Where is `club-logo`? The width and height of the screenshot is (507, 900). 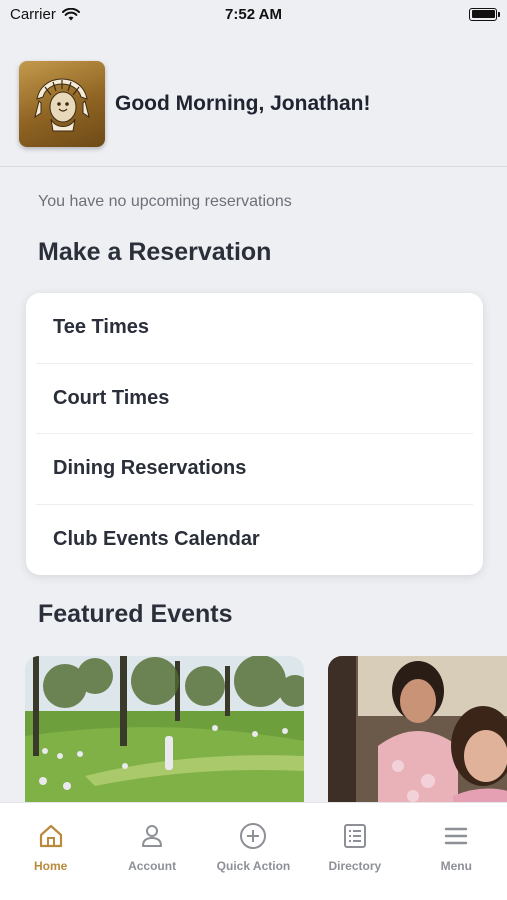 club-logo is located at coordinates (62, 104).